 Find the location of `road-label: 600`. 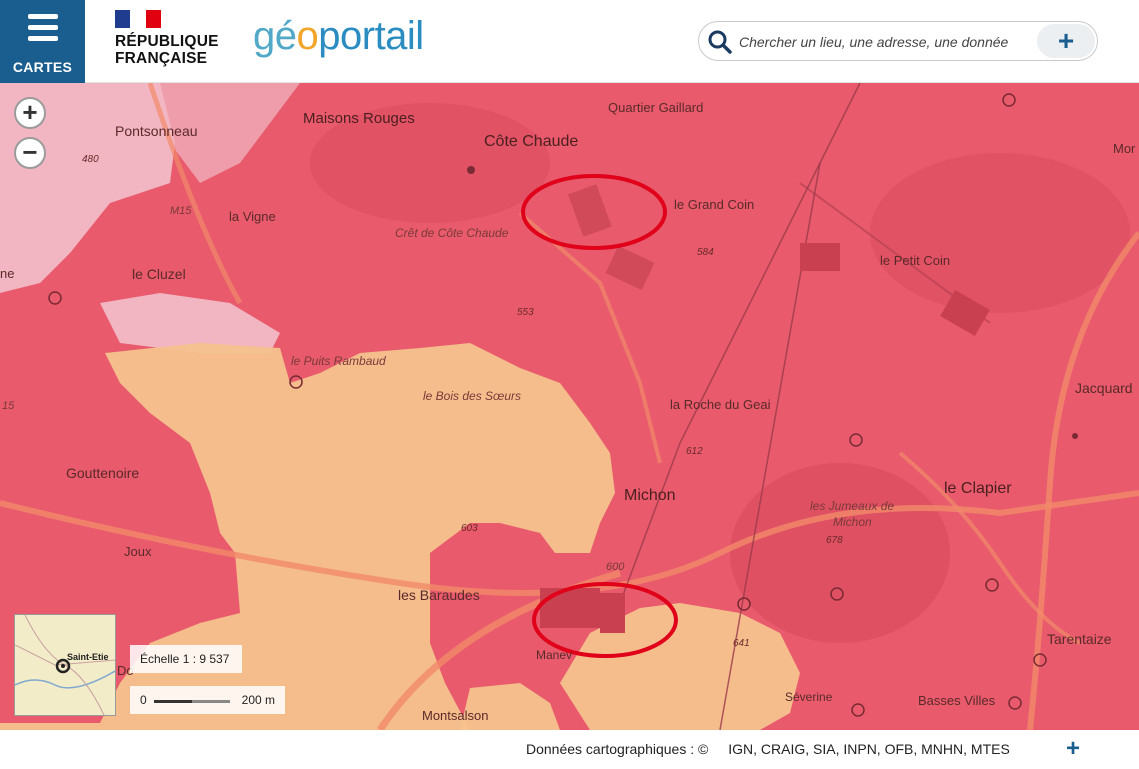

road-label: 600 is located at coordinates (615, 567).